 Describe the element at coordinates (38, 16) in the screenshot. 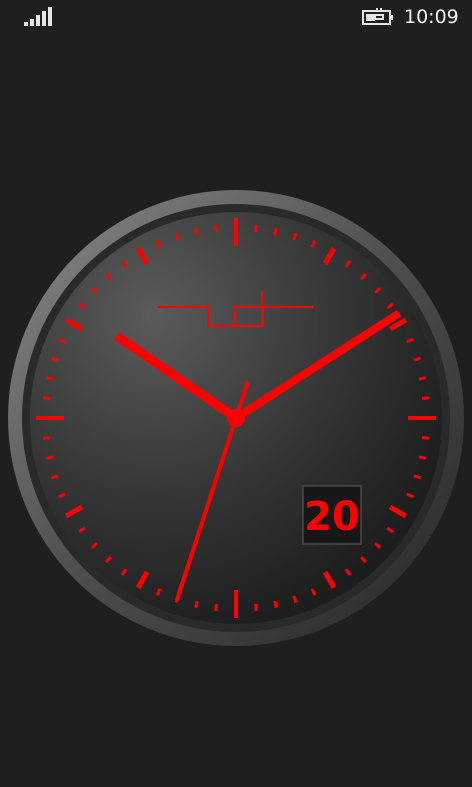

I see `signal-strength-icon` at that location.